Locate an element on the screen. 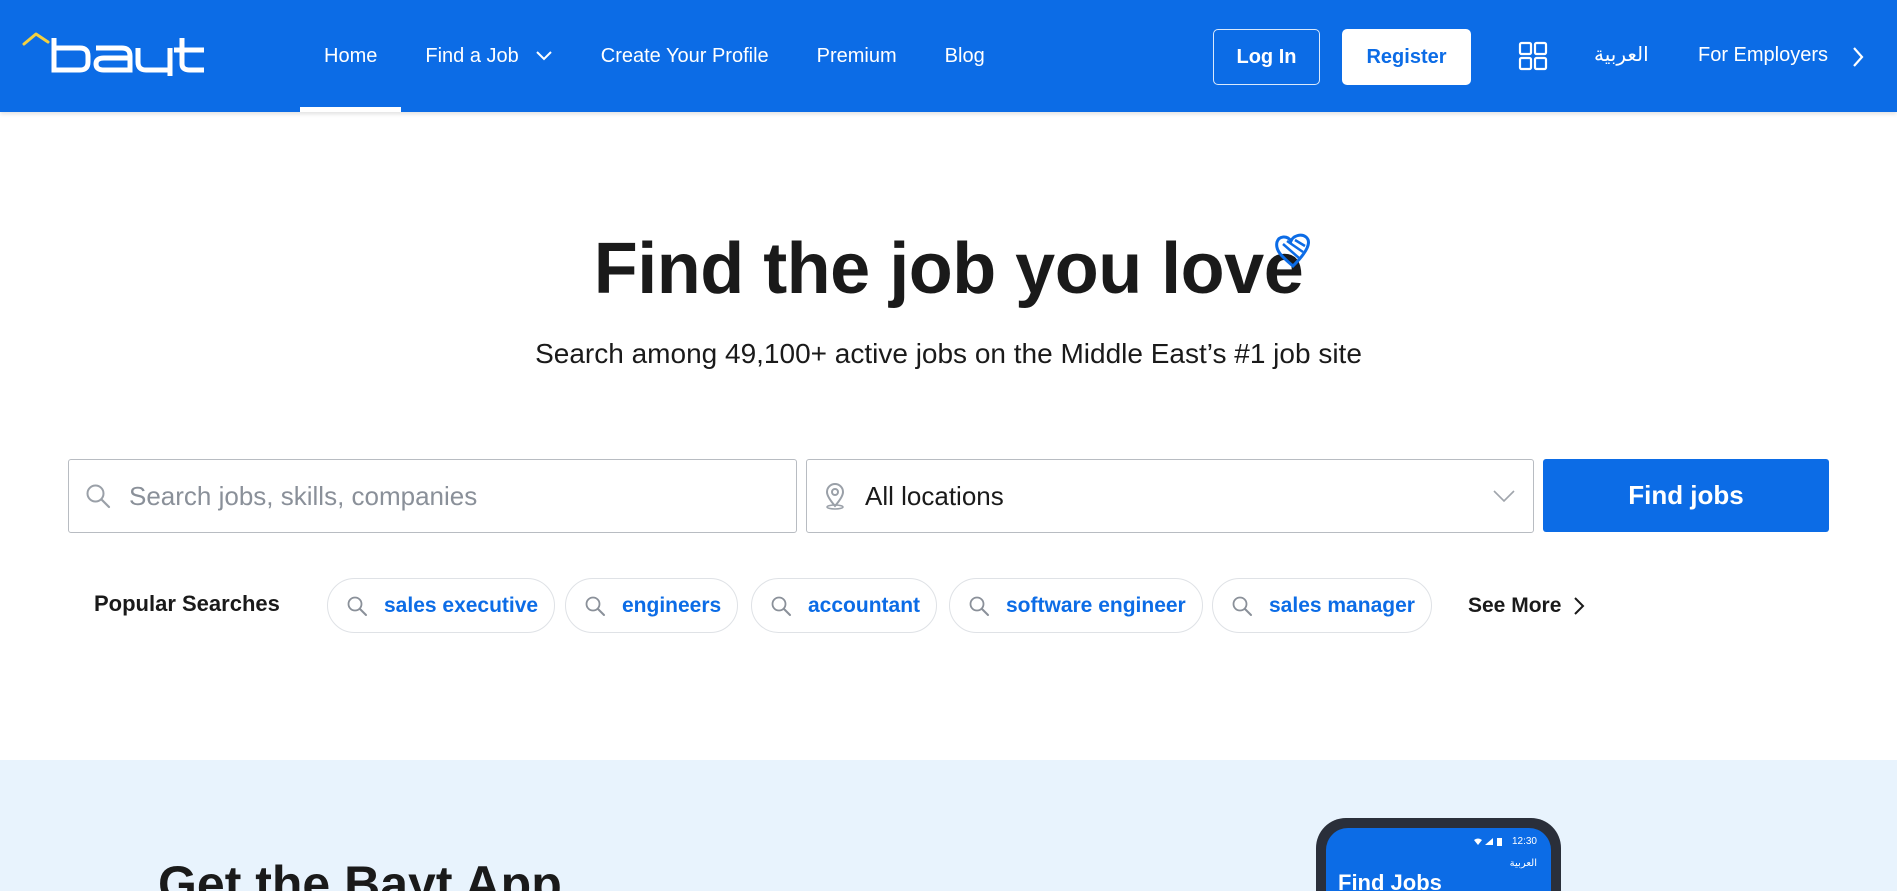 This screenshot has width=1897, height=891. location-pin-icon is located at coordinates (835, 496).